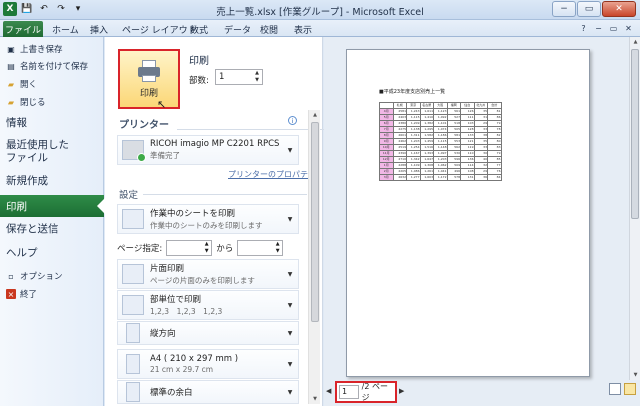 This screenshot has width=640, height=406. I want to click on restore-window-icon: ▭, so click(613, 28).